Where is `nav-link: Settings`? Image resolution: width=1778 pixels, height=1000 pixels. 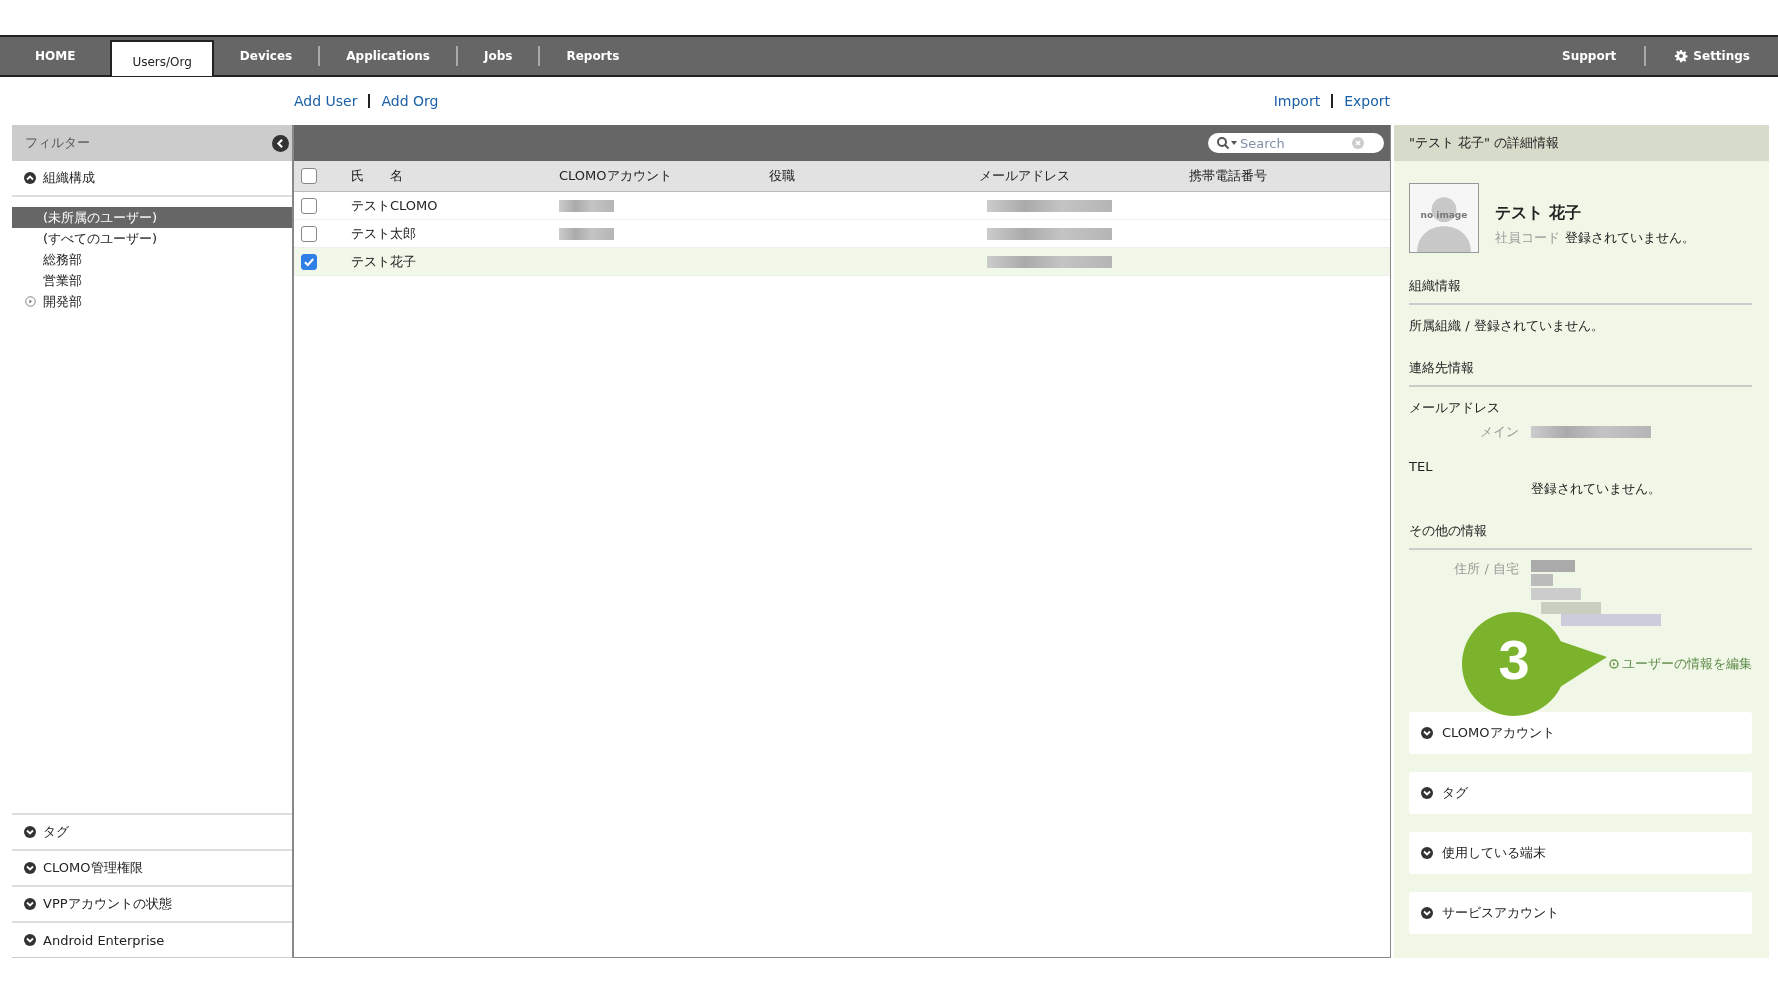
nav-link: Settings is located at coordinates (1712, 56).